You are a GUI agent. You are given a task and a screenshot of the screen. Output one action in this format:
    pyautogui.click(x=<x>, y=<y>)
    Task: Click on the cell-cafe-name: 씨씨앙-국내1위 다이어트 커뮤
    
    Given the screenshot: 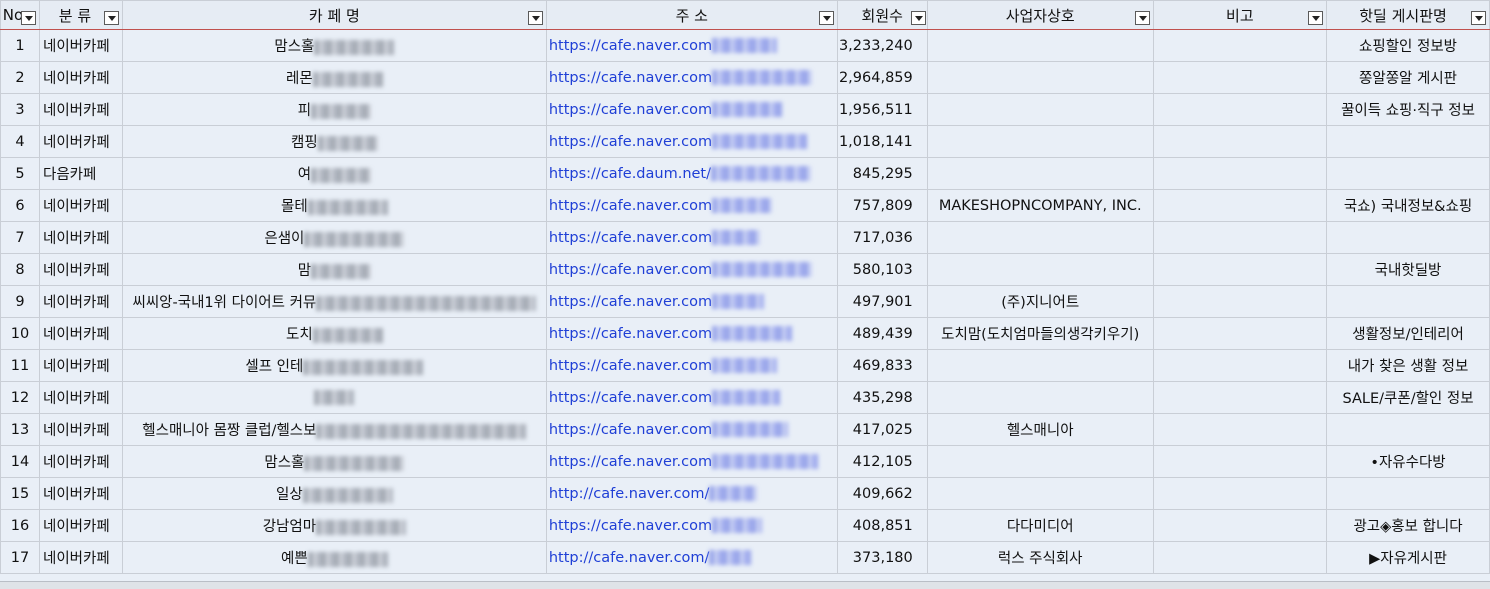 What is the action you would take?
    pyautogui.click(x=334, y=301)
    